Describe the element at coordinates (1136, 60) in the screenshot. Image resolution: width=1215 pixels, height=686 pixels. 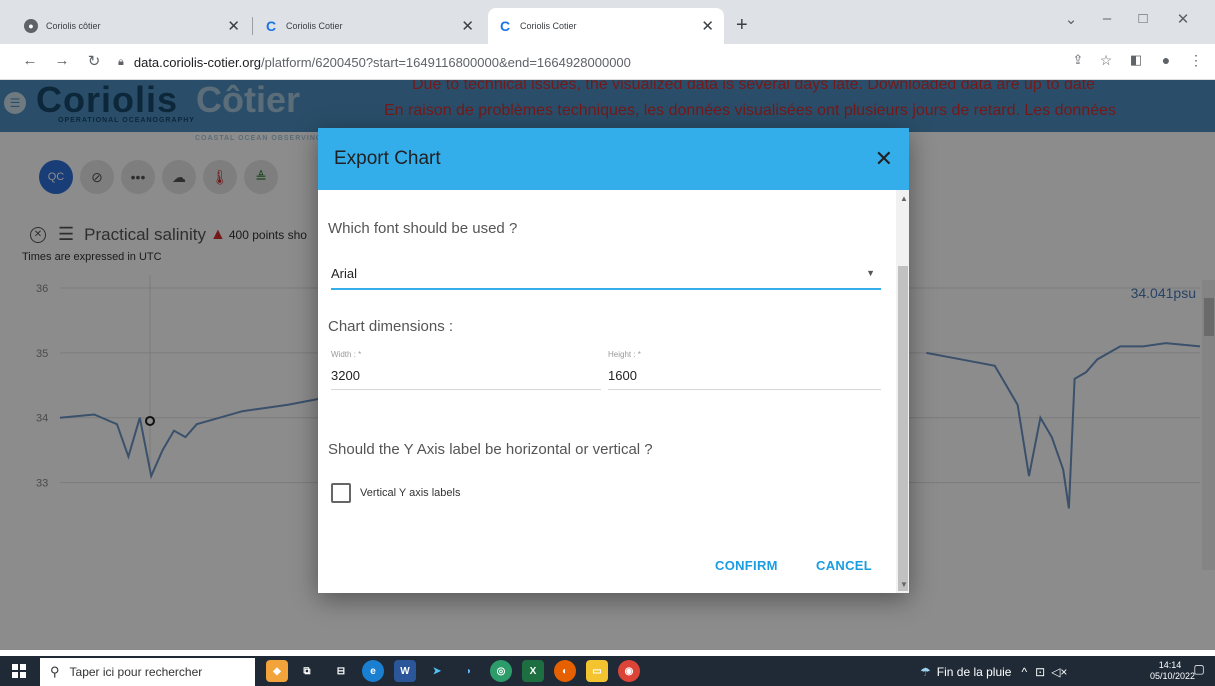
I see `side-panel-icon: ◧` at that location.